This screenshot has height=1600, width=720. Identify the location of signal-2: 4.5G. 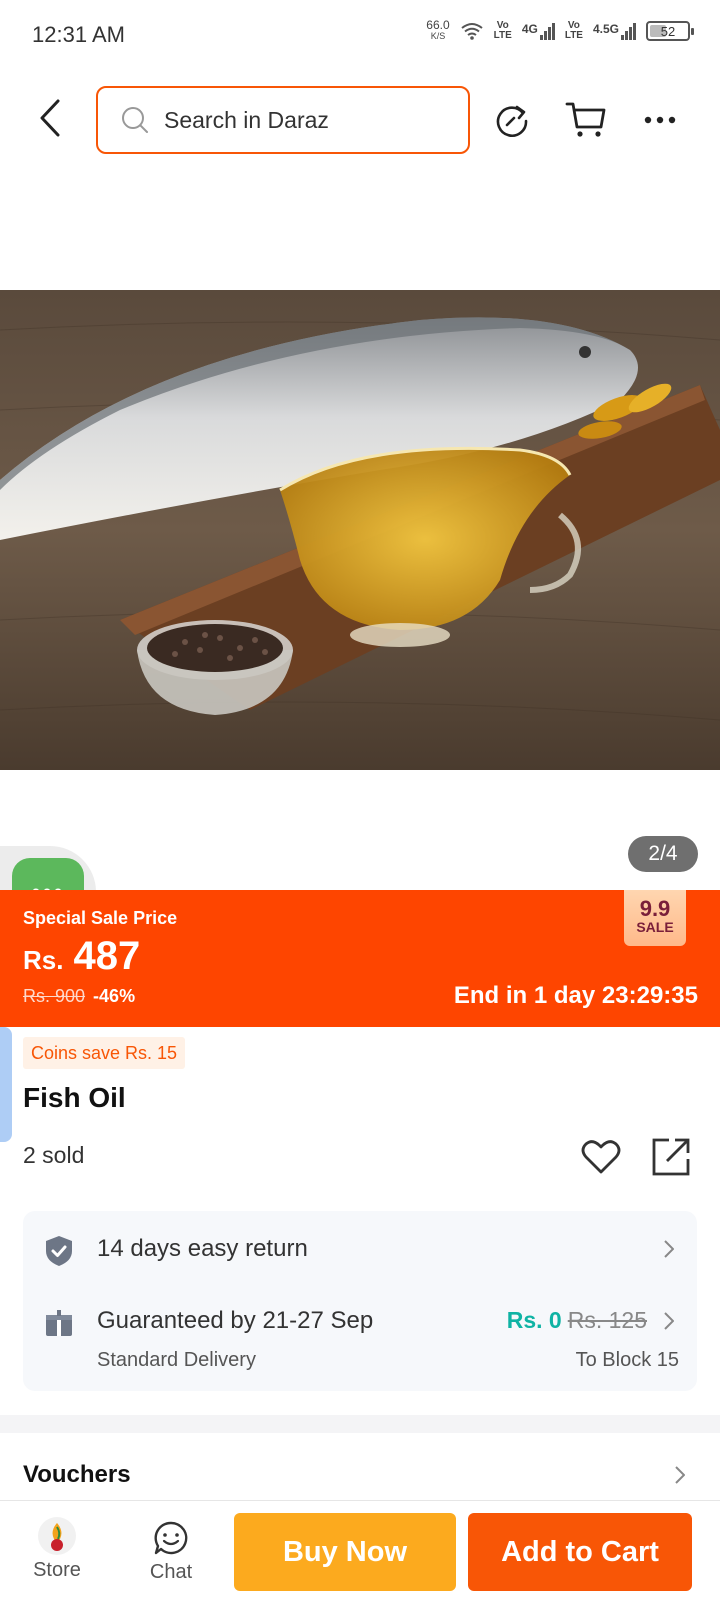
(614, 31).